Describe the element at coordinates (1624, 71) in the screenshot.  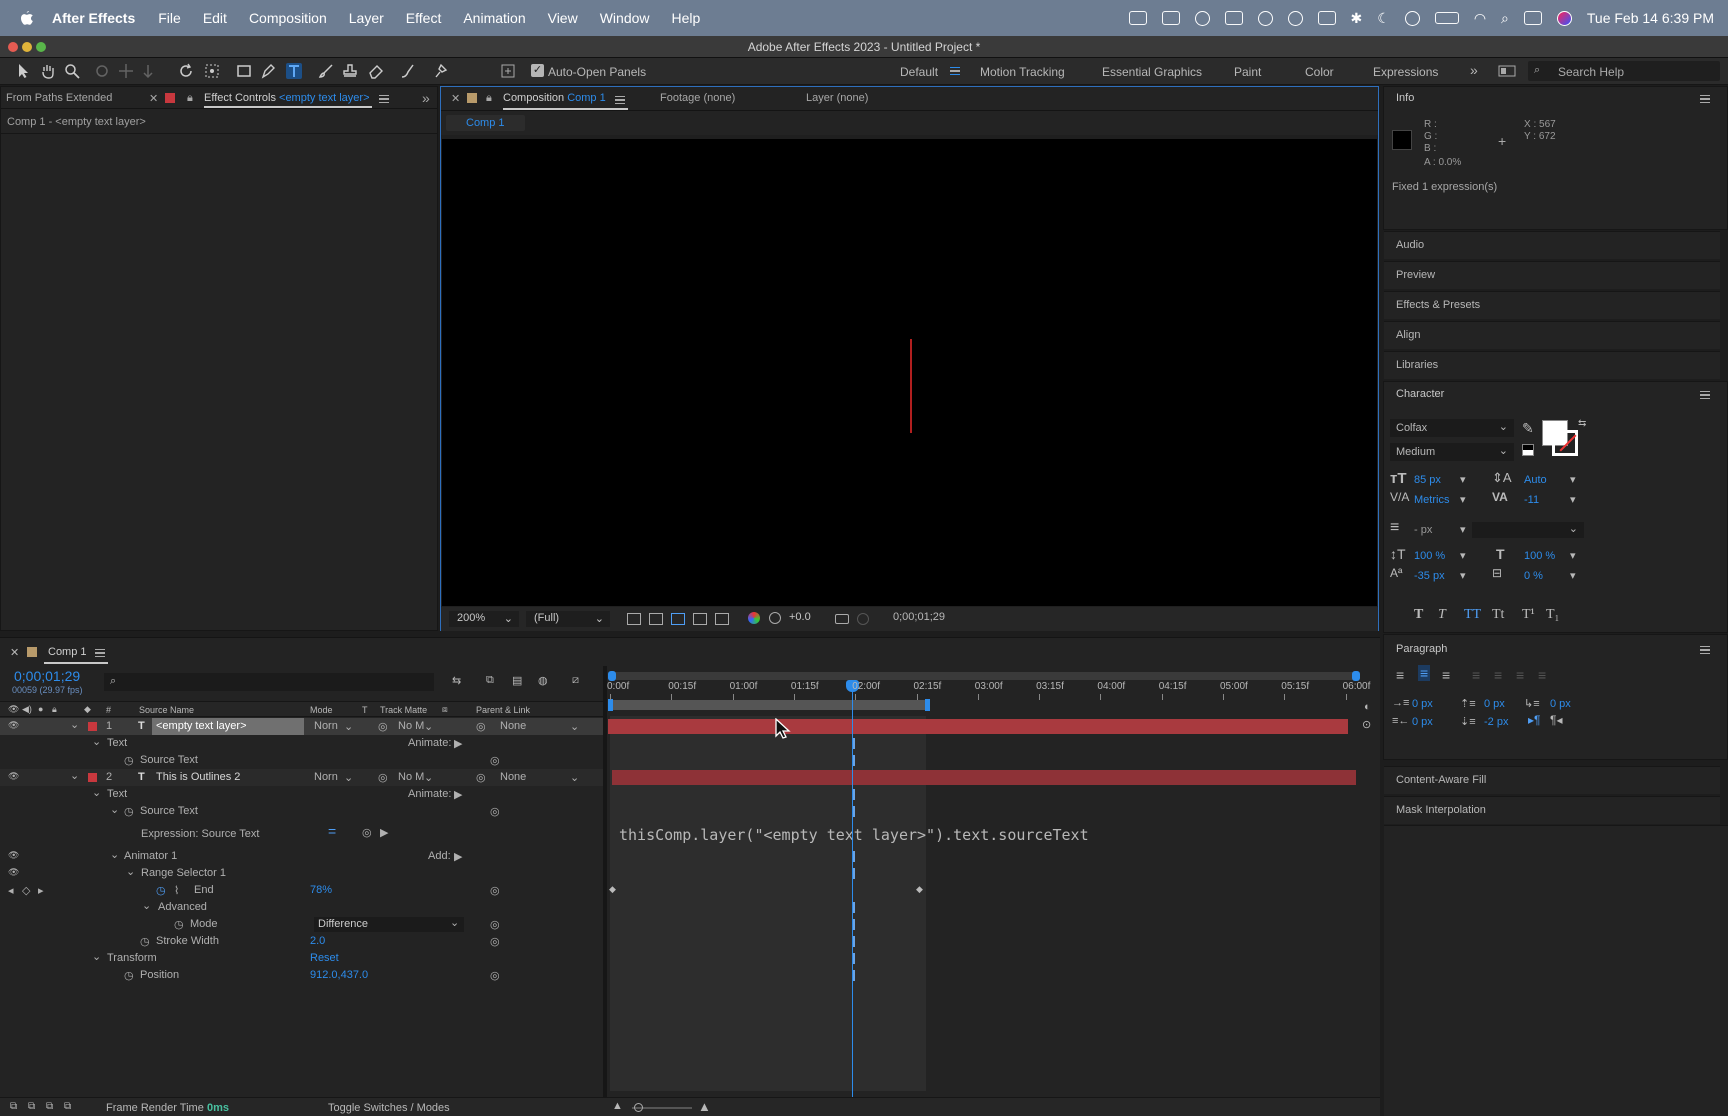
I see `search-help-field: ⌕ Search Help` at that location.